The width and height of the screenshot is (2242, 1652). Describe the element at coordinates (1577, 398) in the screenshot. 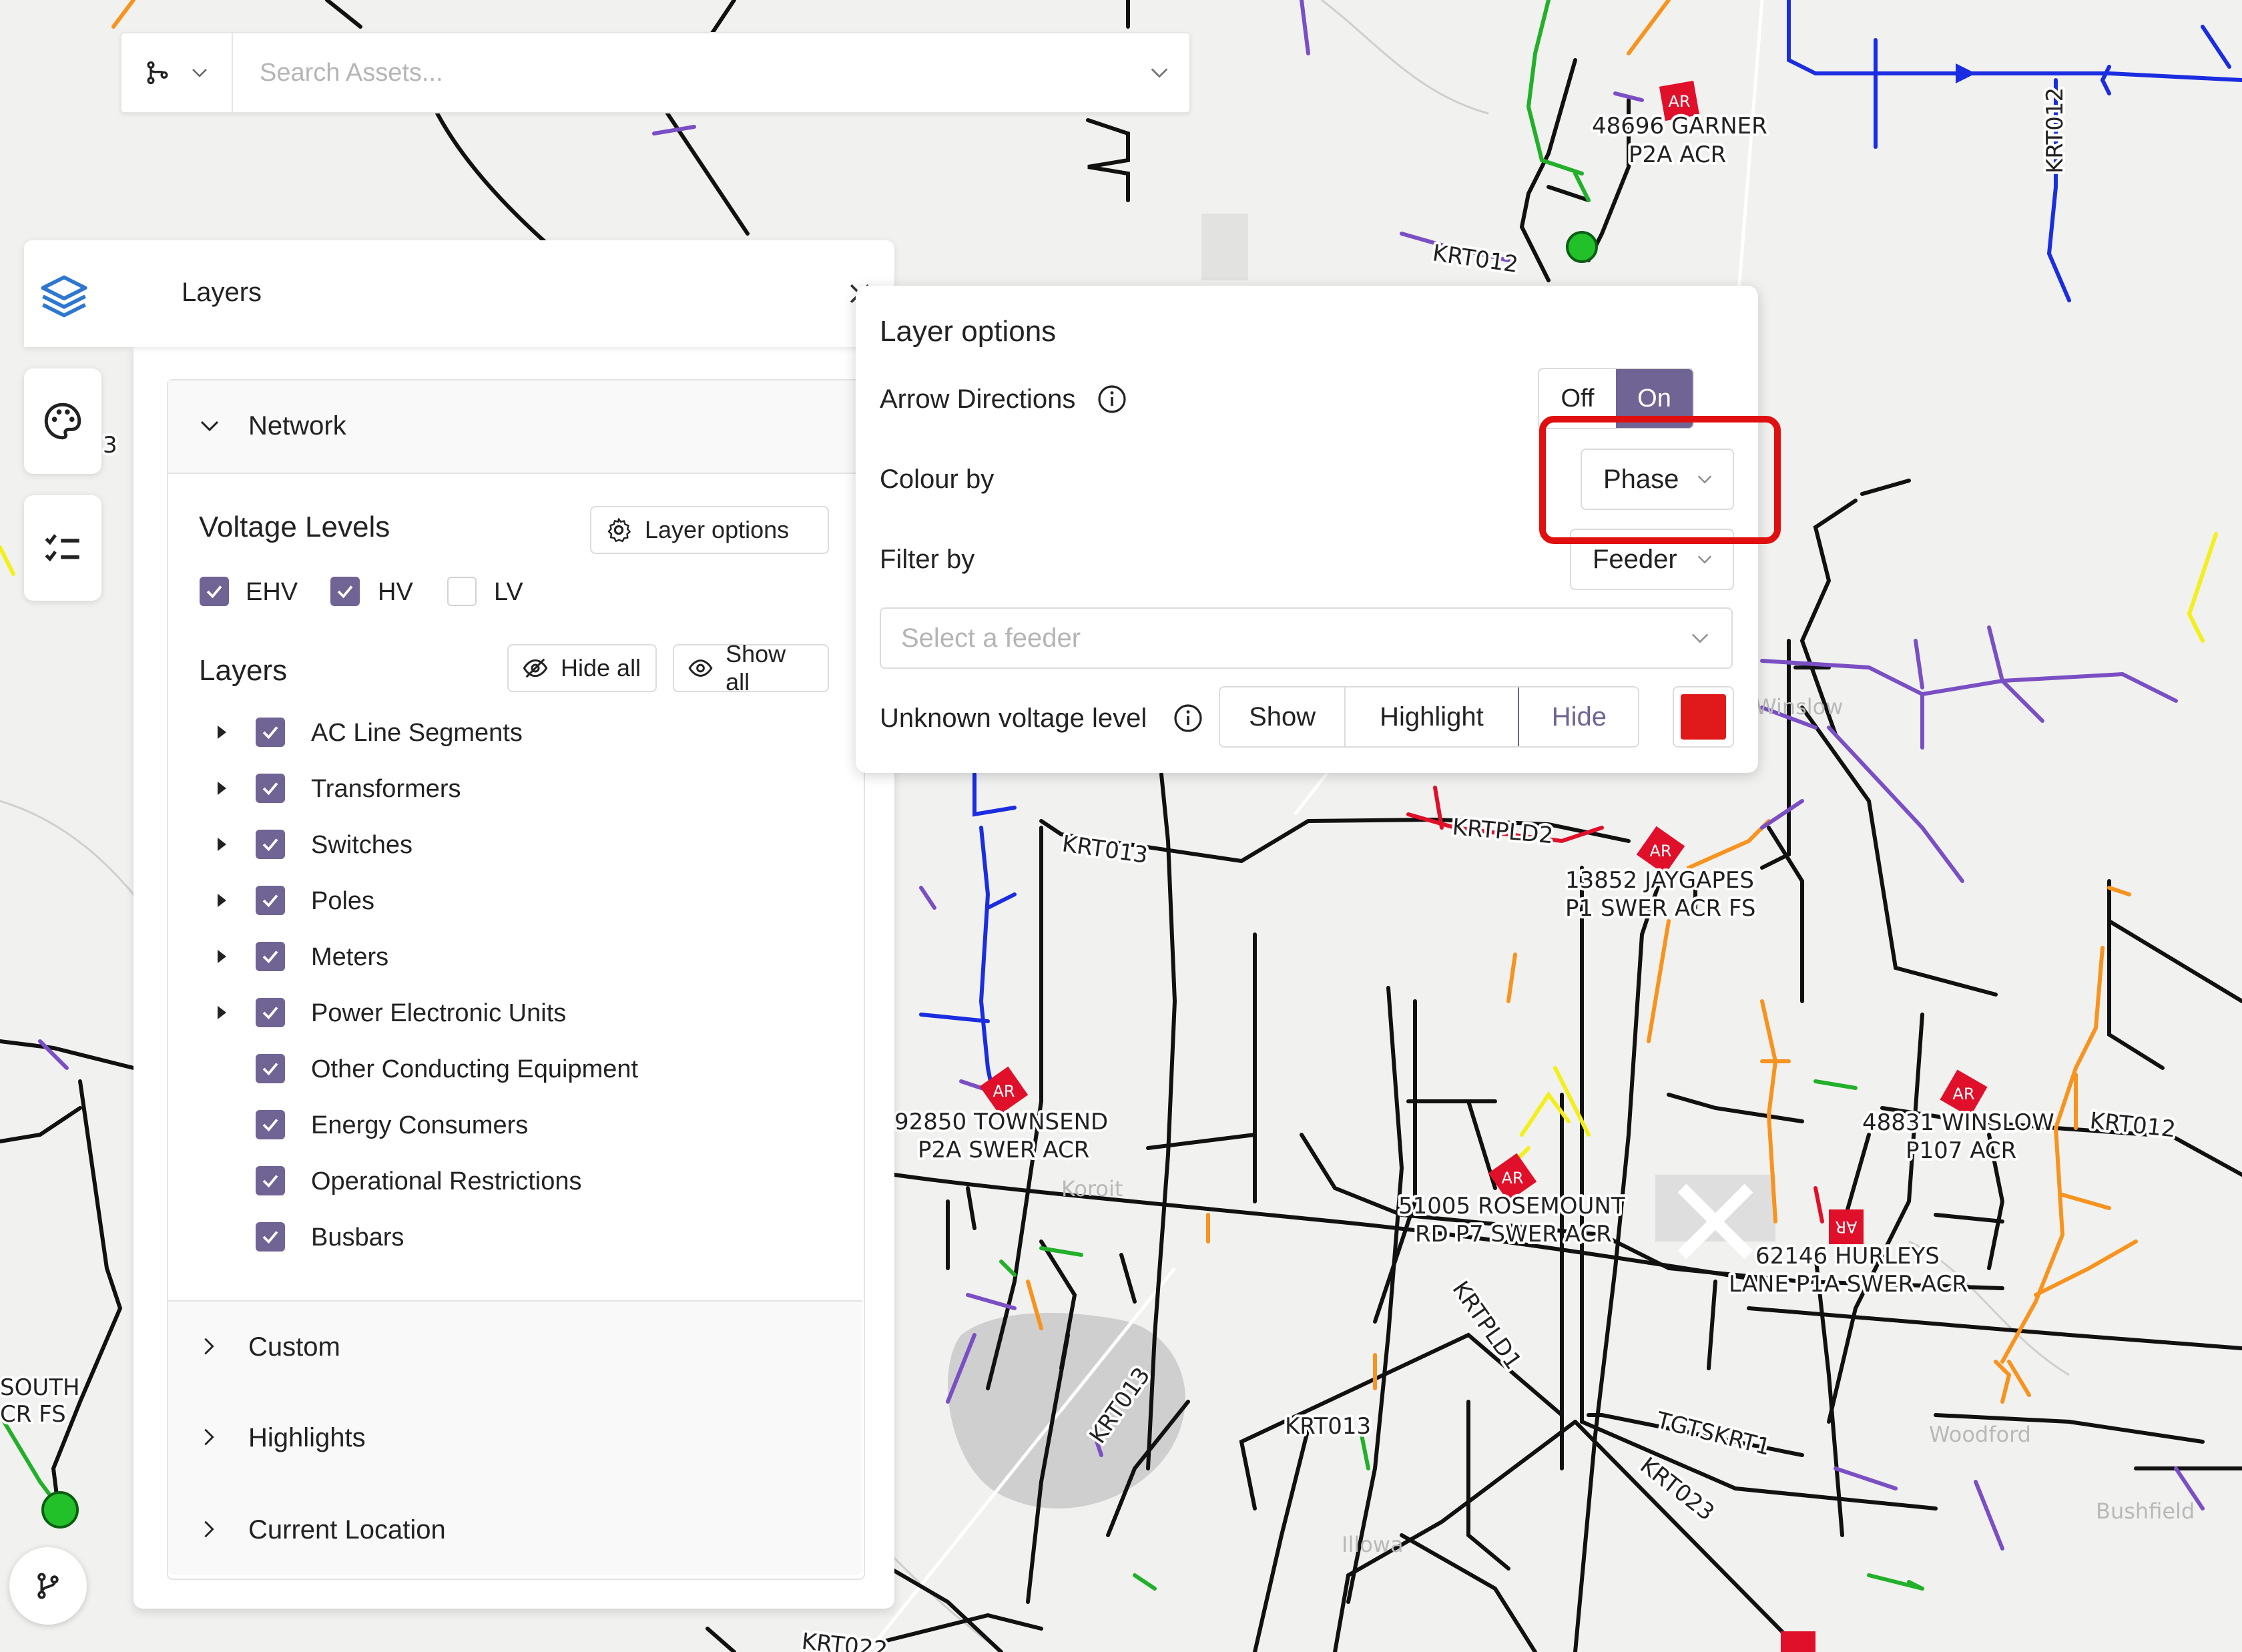

I see `toggle-off: Off` at that location.